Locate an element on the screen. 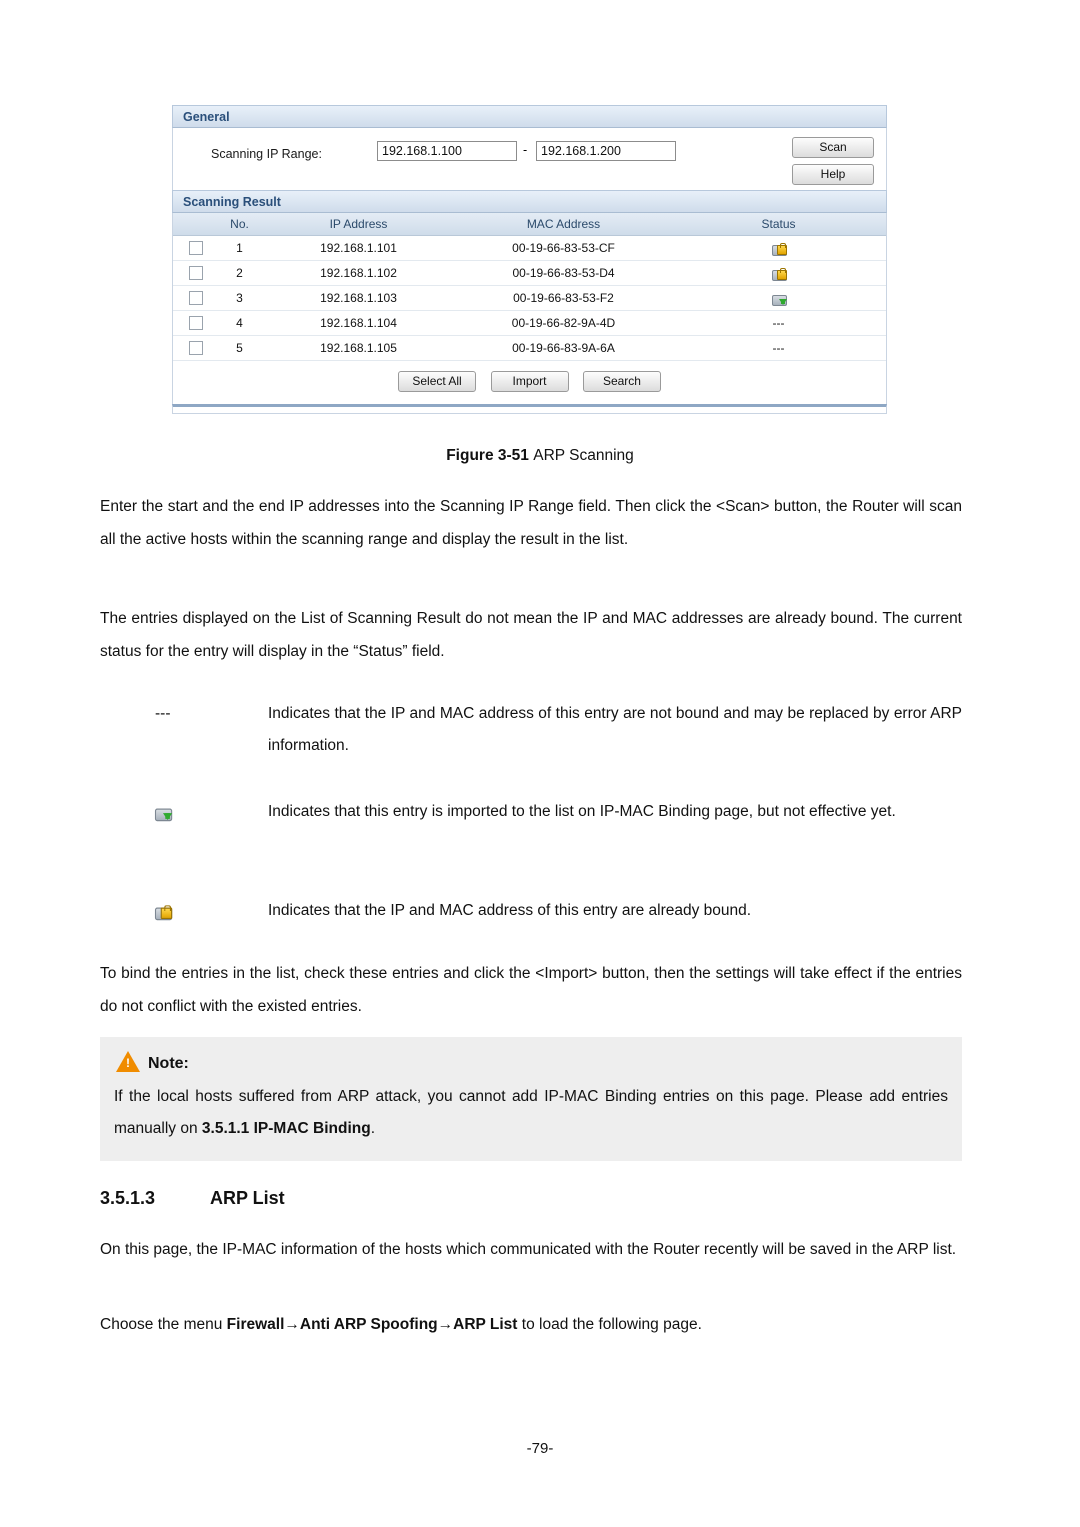  row-mac: 00-19-66-83-53-CF is located at coordinates (563, 248).